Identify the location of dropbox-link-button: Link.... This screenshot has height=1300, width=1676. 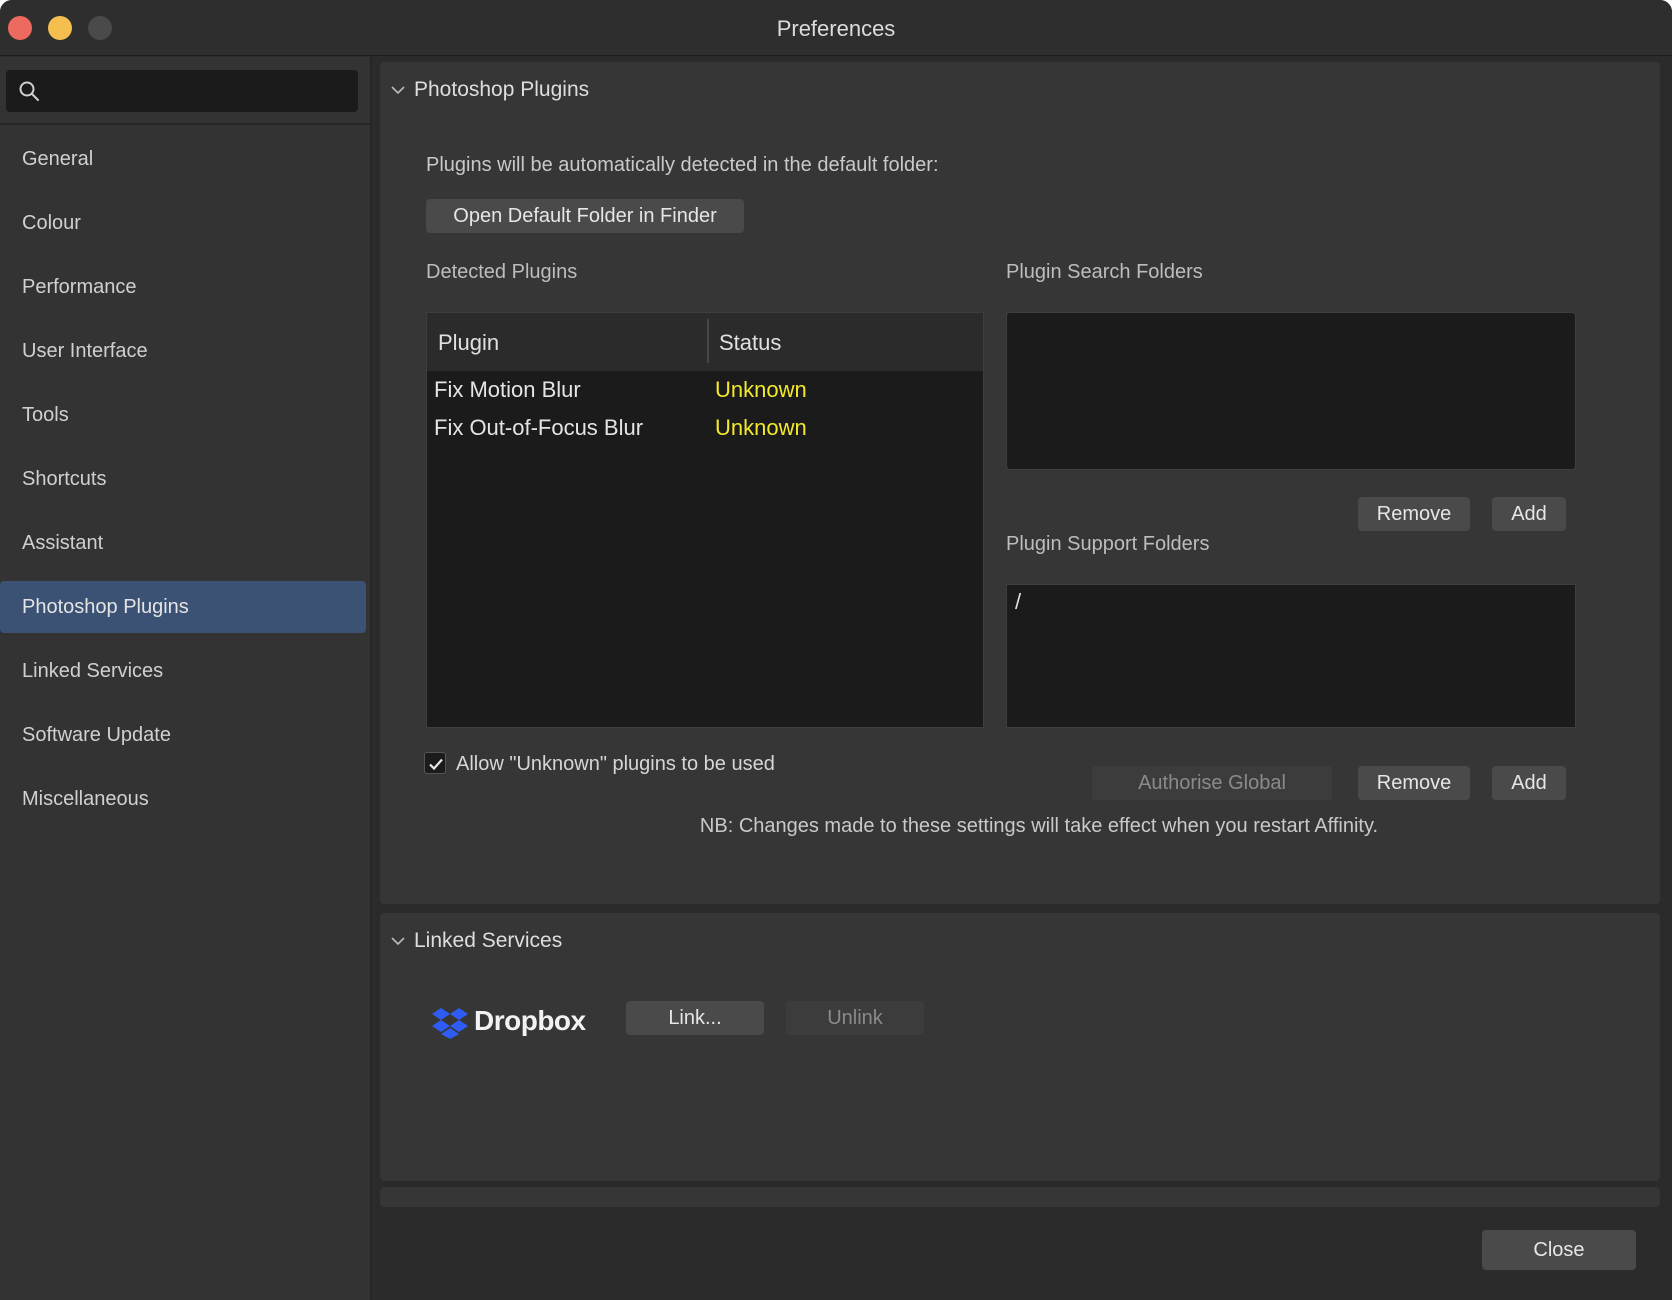
(695, 1018).